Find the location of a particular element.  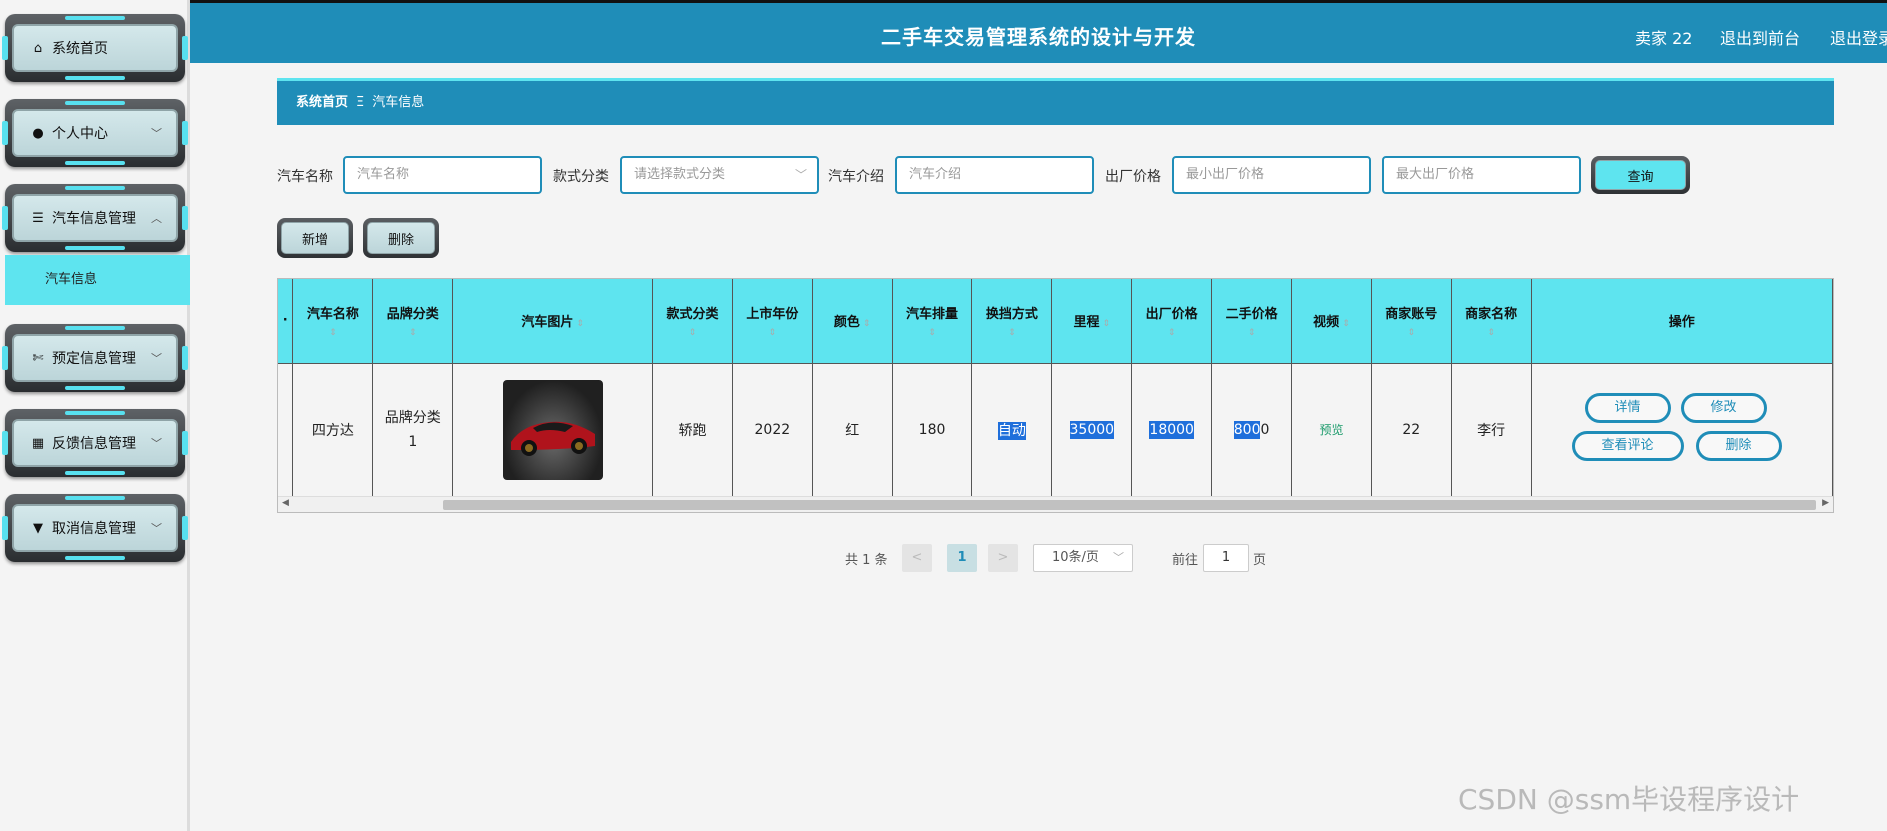

column-header: 款式分类 ⇕ is located at coordinates (692, 321).